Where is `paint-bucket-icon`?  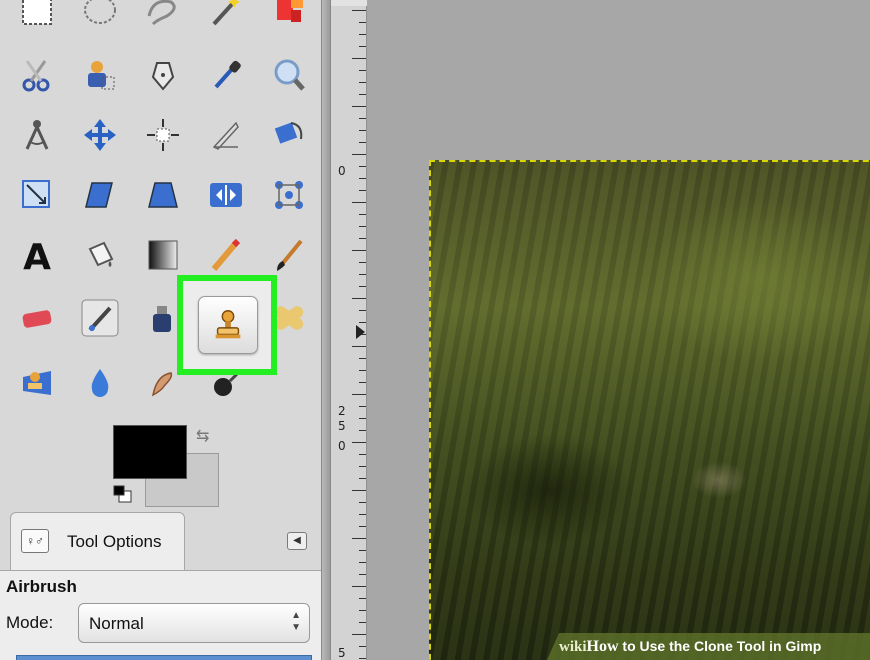 paint-bucket-icon is located at coordinates (101, 254).